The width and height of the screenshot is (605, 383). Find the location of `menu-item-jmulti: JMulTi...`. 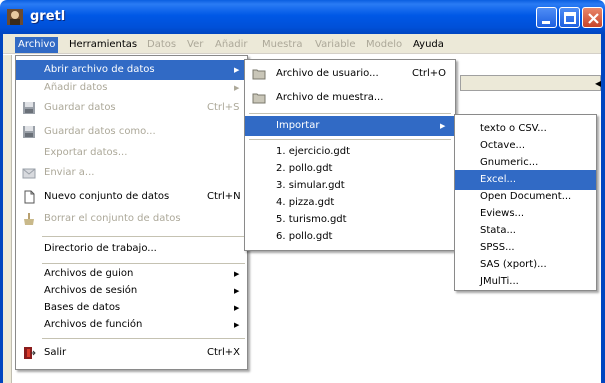

menu-item-jmulti: JMulTi... is located at coordinates (525, 282).